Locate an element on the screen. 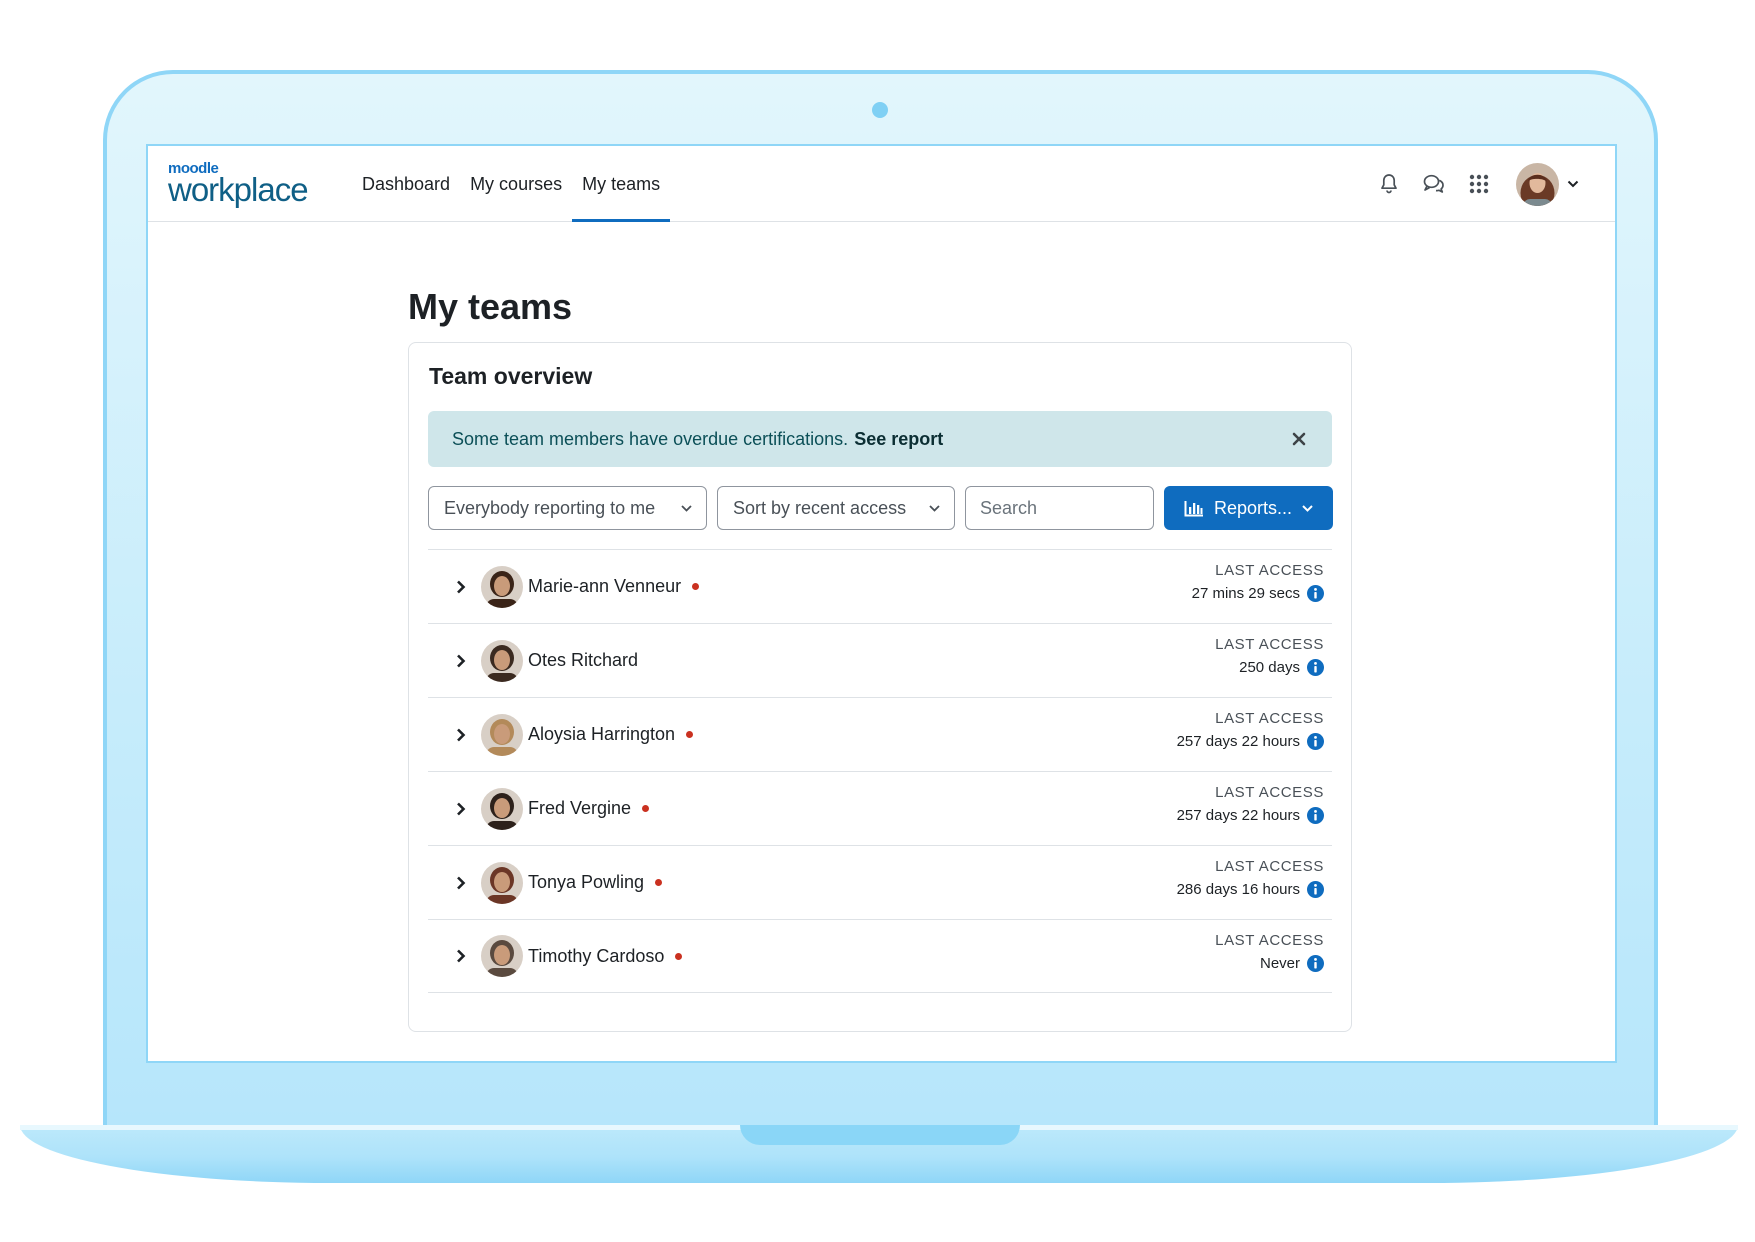 This screenshot has width=1755, height=1242. user-menu-toggle is located at coordinates (1547, 184).